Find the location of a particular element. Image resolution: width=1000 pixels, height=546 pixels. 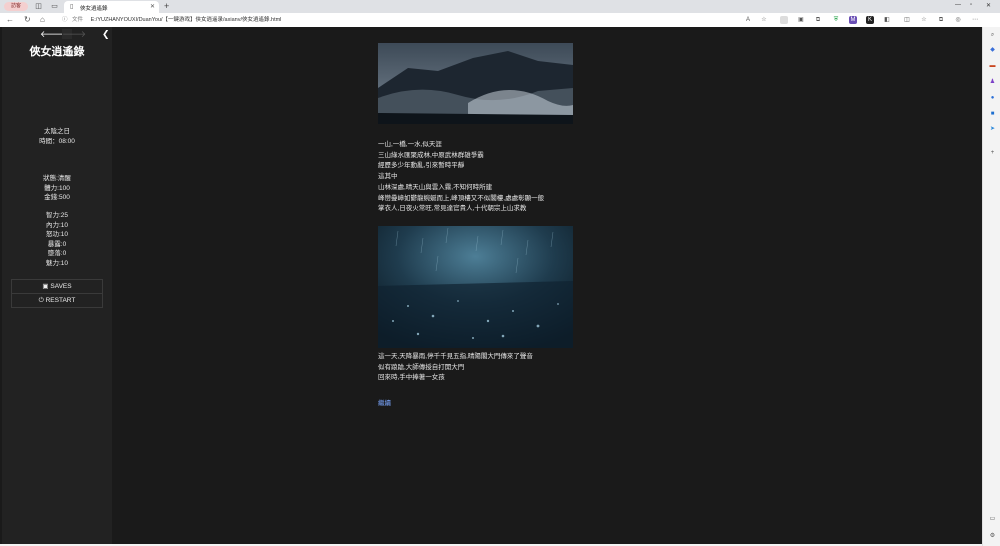

extension-icon-7: ◧ is located at coordinates (887, 20).